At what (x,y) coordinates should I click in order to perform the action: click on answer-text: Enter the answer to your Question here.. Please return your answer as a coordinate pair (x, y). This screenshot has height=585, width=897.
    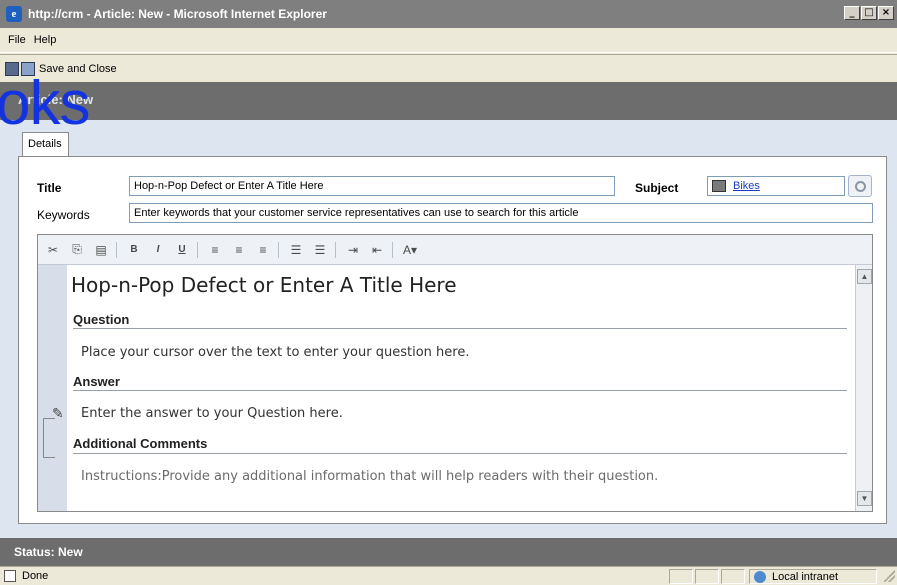
    Looking at the image, I should click on (212, 413).